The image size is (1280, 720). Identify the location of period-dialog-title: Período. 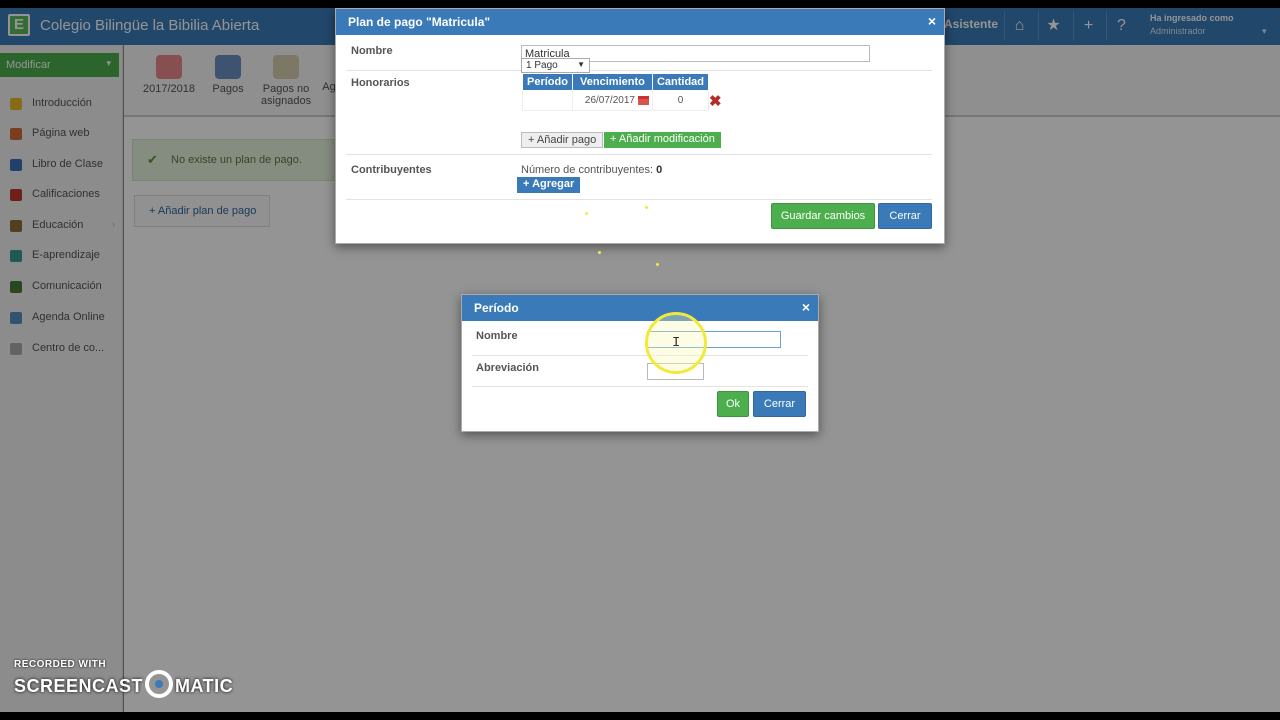
(496, 308).